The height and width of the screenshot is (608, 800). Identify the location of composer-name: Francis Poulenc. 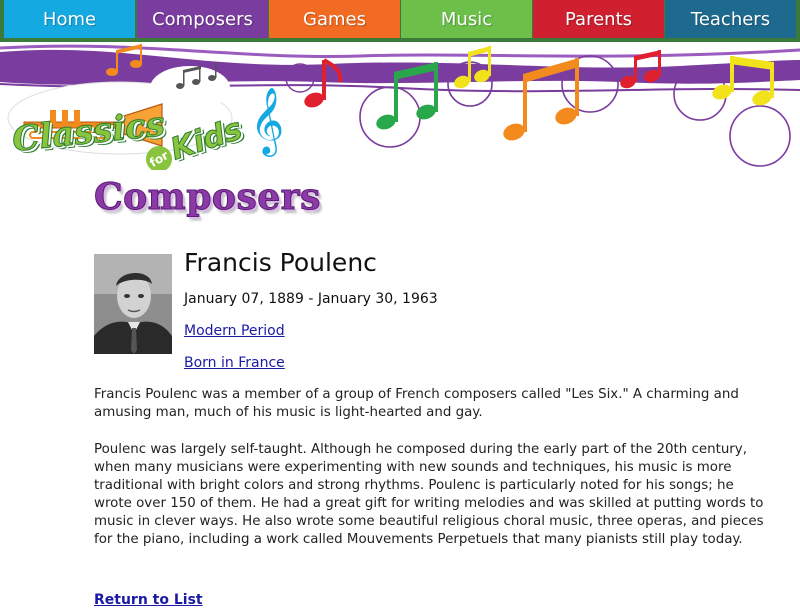
(280, 262).